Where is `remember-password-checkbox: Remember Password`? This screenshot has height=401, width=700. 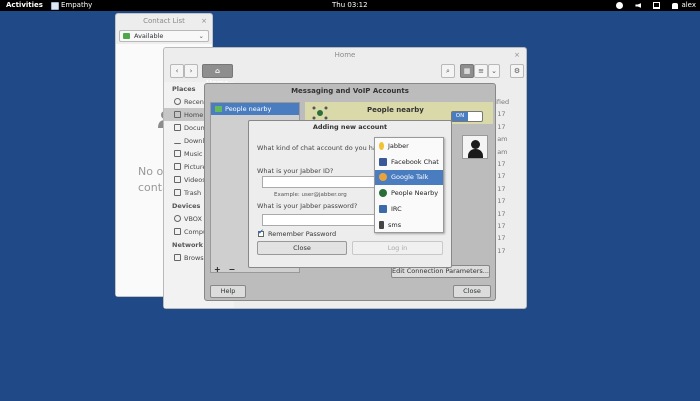
remember-password-checkbox: Remember Password is located at coordinates (297, 233).